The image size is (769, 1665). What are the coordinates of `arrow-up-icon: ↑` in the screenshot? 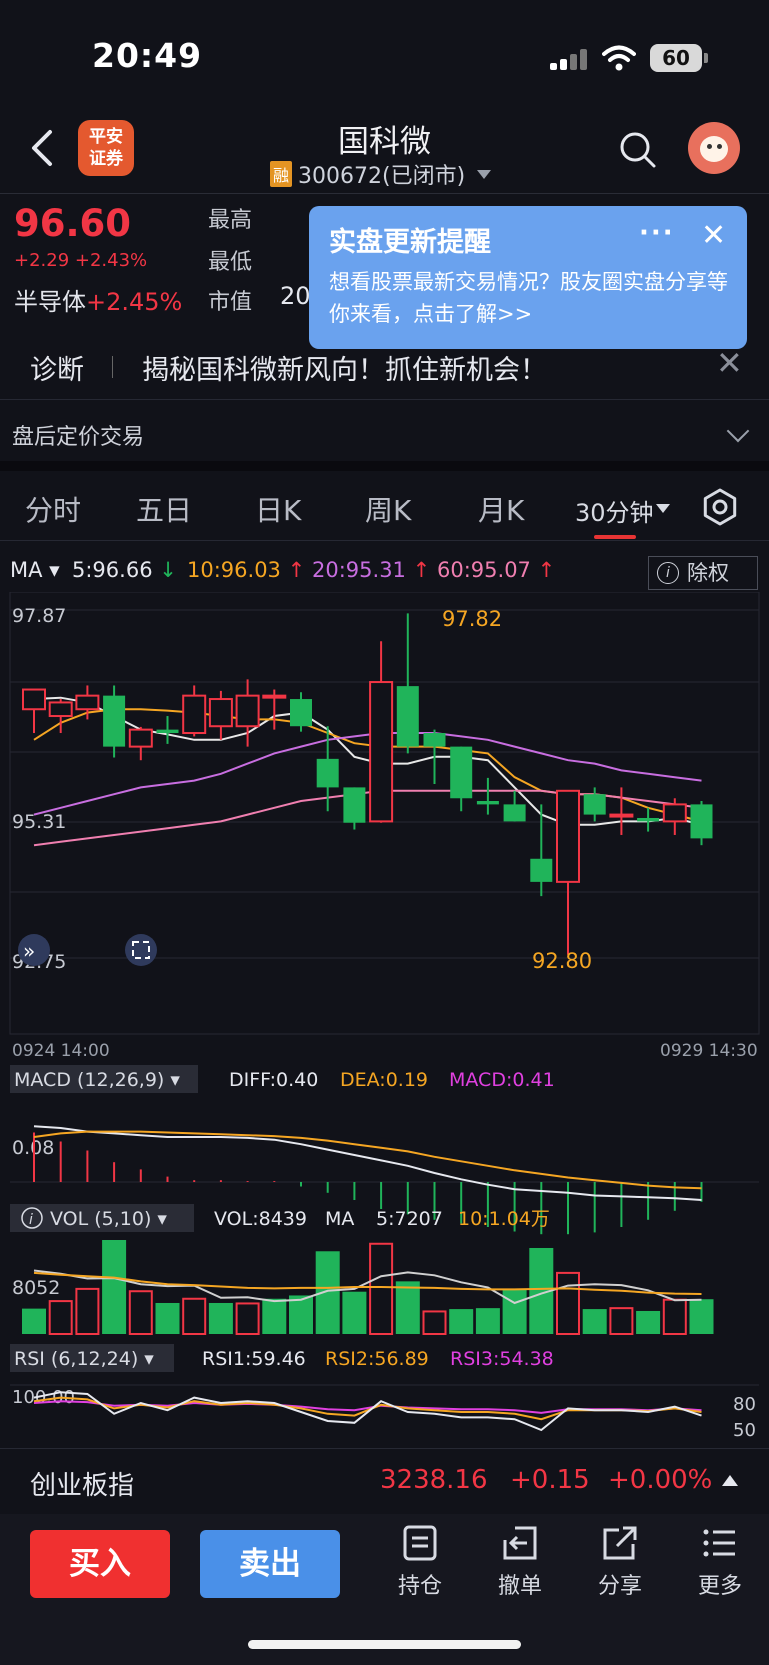 It's located at (296, 570).